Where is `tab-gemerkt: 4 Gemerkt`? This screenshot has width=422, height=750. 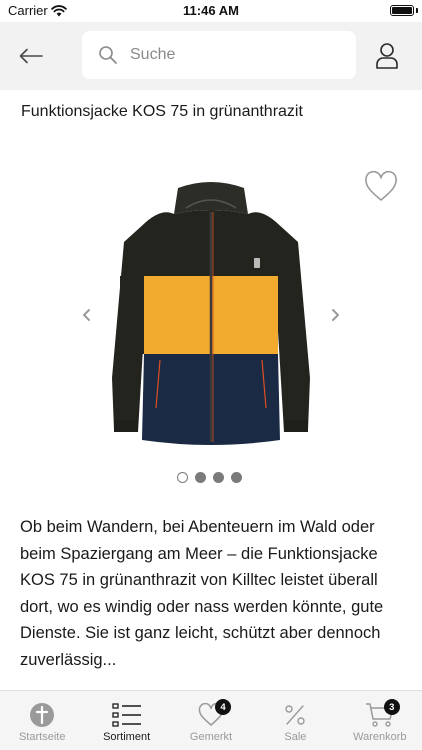
tab-gemerkt: 4 Gemerkt is located at coordinates (211, 720).